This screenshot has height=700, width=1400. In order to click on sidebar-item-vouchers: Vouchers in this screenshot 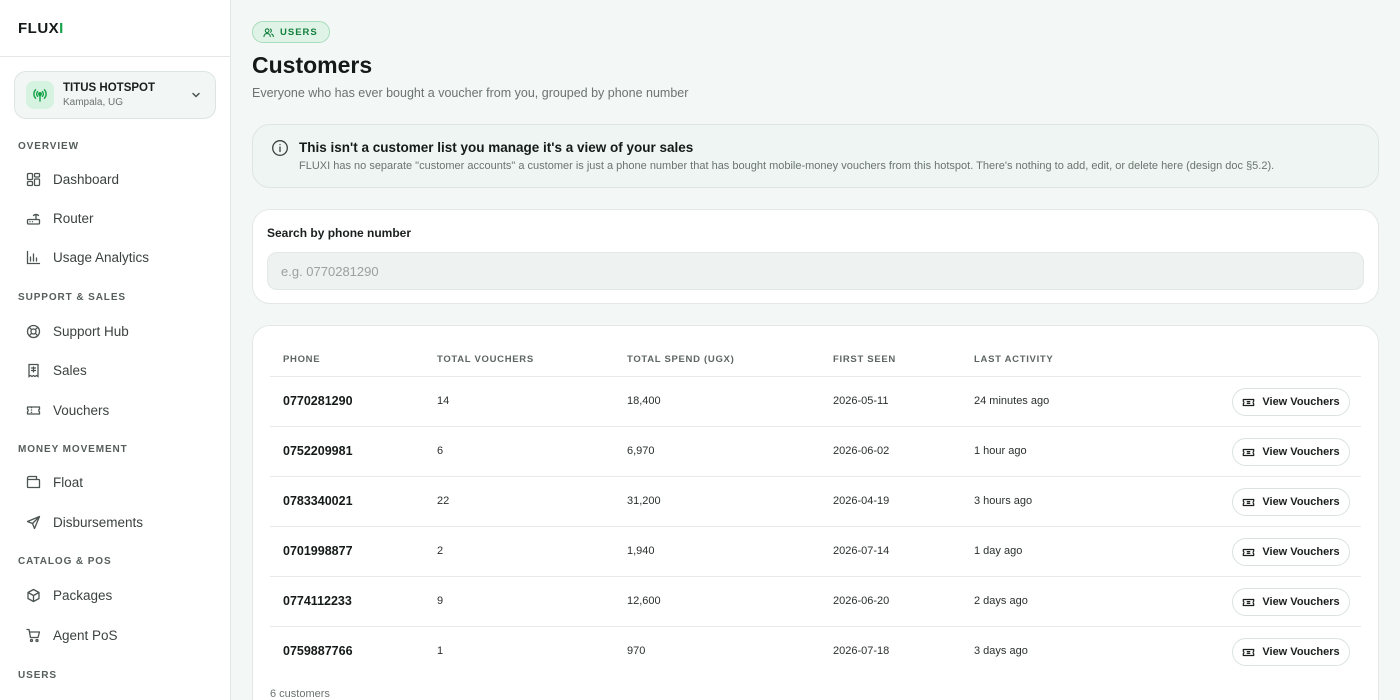, I will do `click(115, 410)`.